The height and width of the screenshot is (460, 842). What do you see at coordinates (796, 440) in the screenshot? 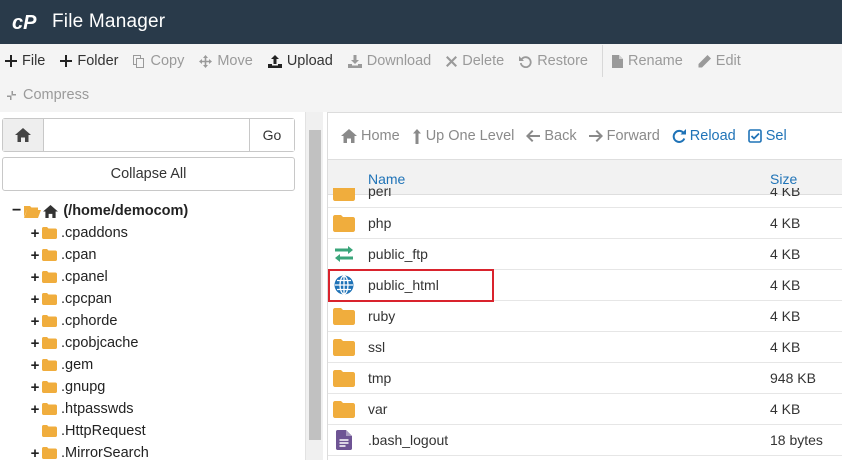
I see `file-size: 18 bytes` at bounding box center [796, 440].